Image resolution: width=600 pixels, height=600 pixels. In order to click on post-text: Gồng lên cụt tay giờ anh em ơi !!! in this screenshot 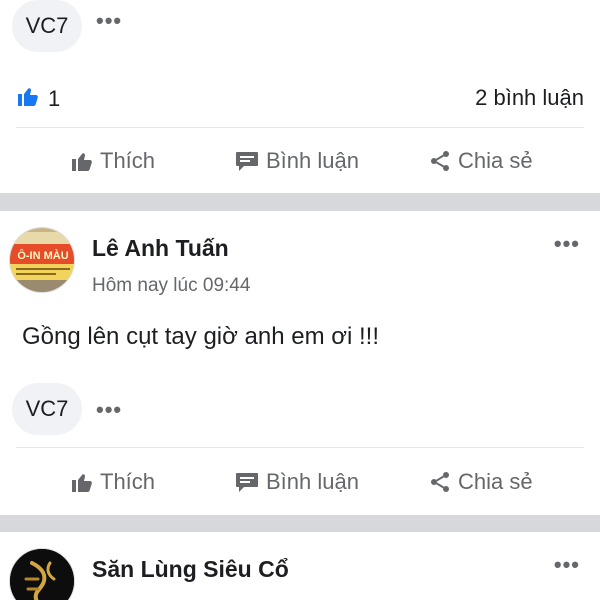, I will do `click(200, 336)`.